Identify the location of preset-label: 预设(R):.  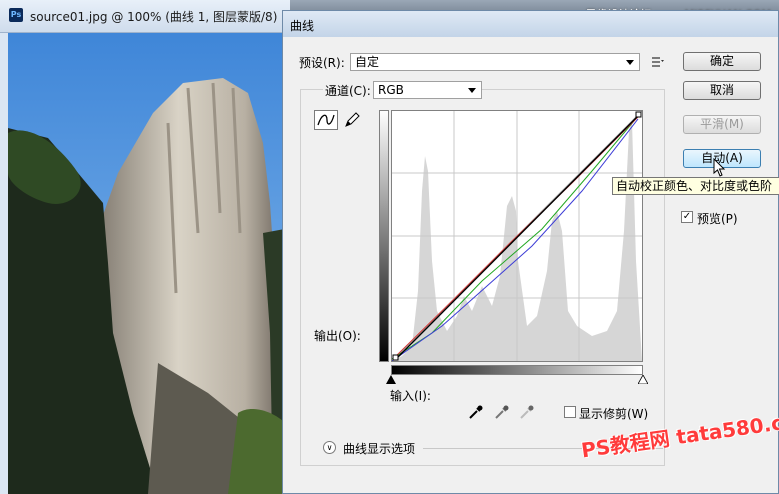
(322, 63).